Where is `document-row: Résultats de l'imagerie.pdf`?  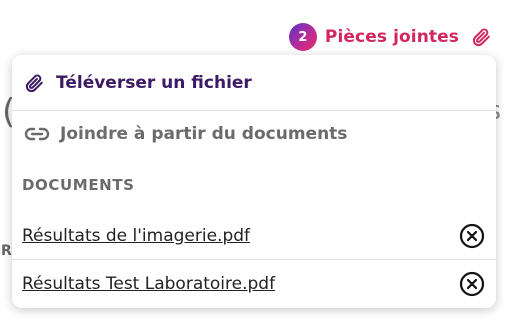
document-row: Résultats de l'imagerie.pdf is located at coordinates (254, 236).